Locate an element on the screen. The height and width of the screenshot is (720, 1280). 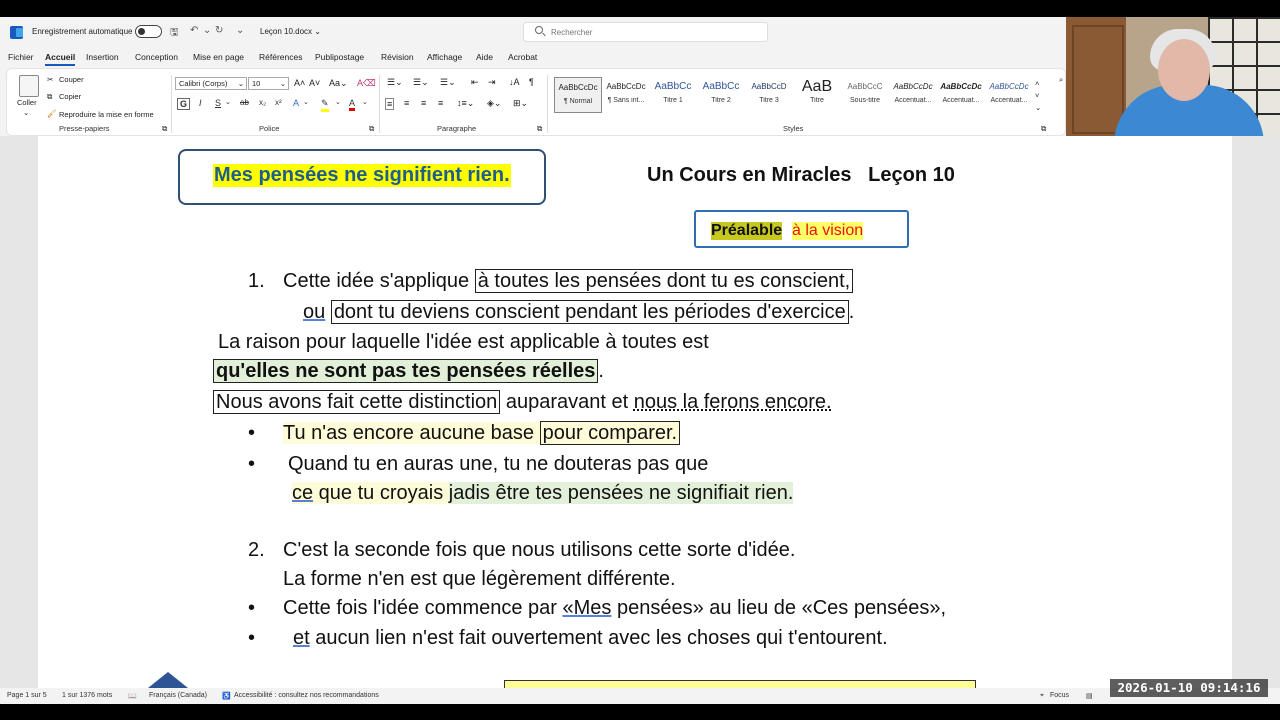
underline-dropdown-icon: ⌄ is located at coordinates (228, 102).